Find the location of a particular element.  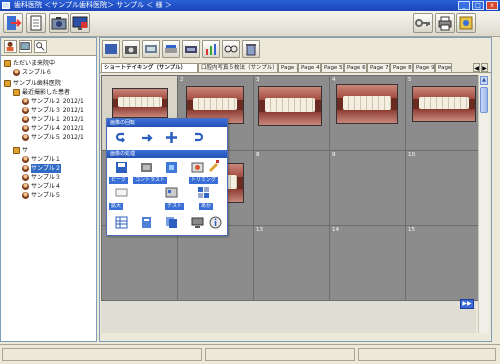

page-tab: Page 6 is located at coordinates (355, 67).